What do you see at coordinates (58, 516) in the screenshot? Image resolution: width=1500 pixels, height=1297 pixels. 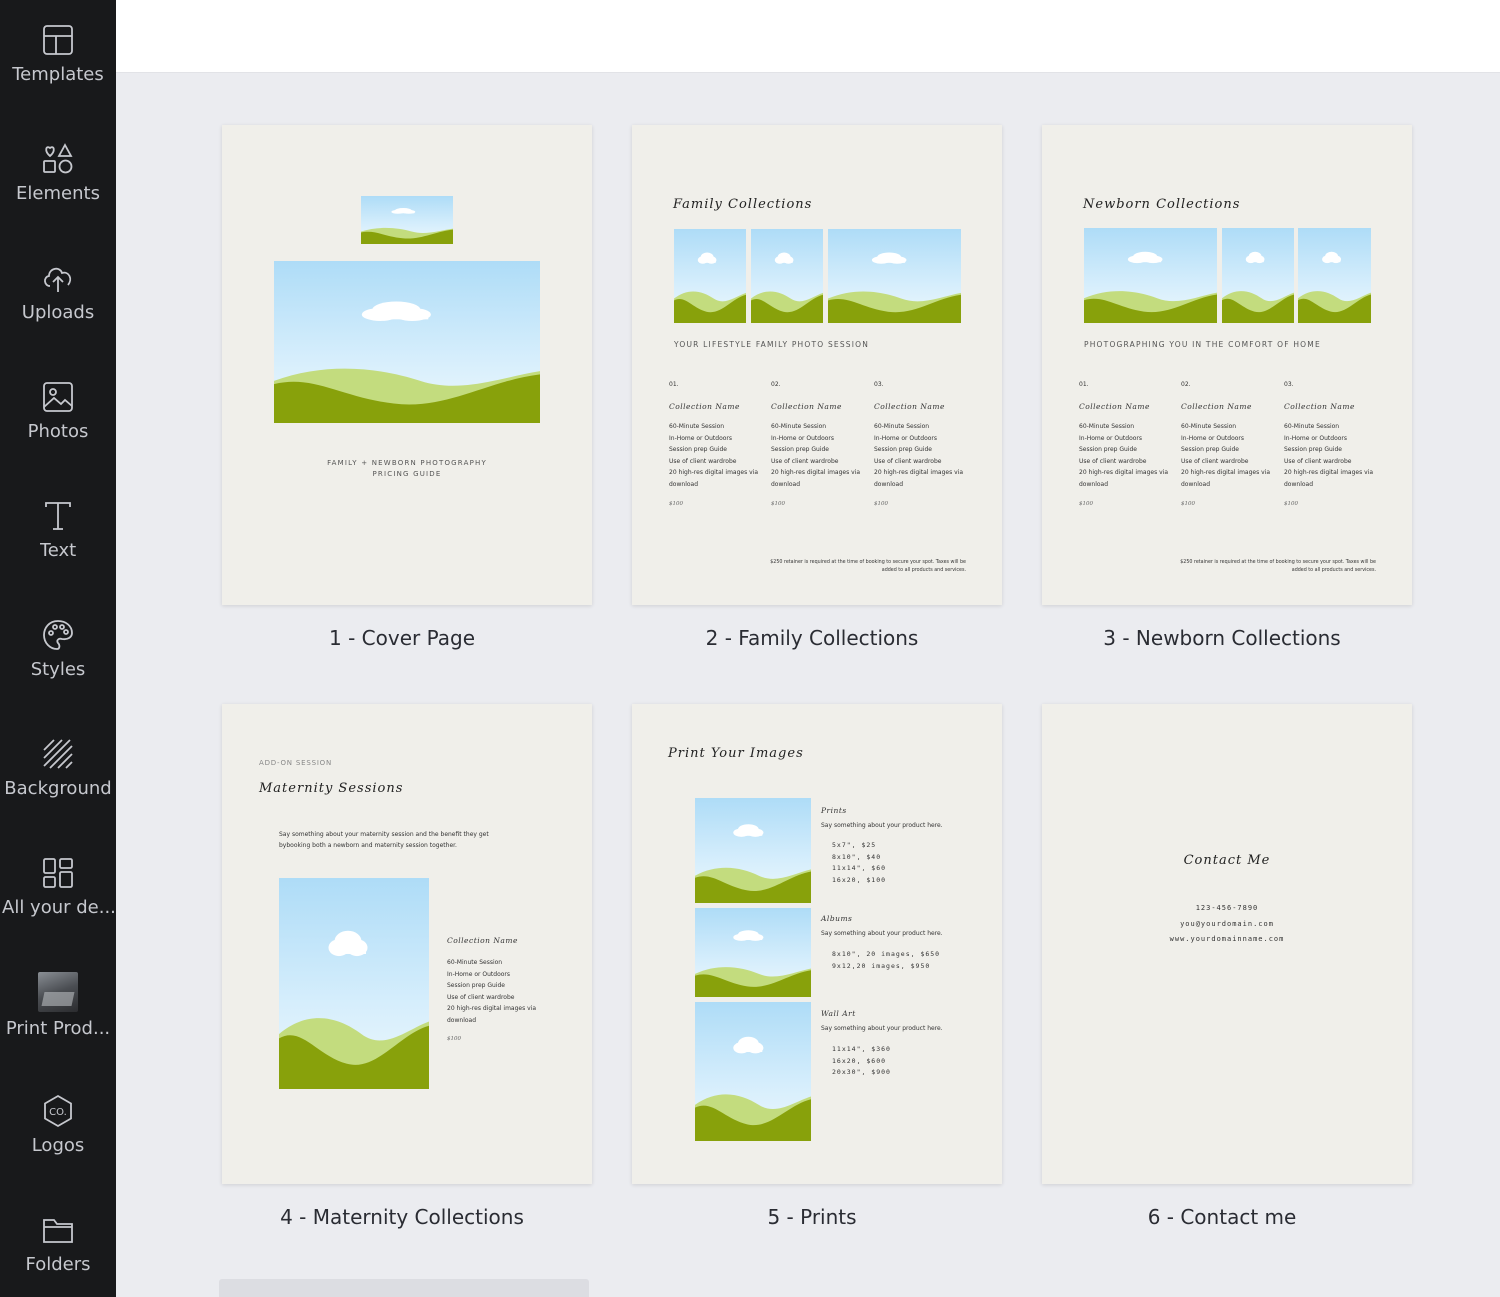 I see `text-icon` at bounding box center [58, 516].